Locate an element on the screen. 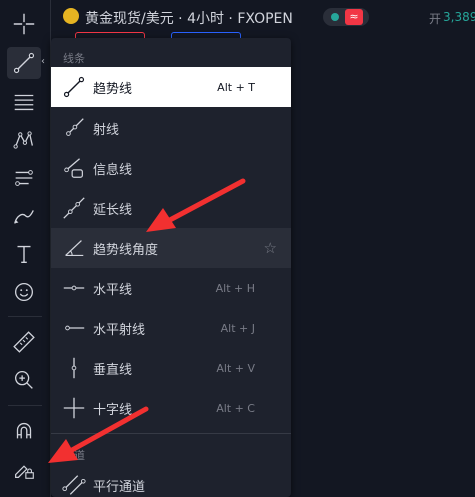 This screenshot has width=475, height=497. market-status-pill: ≈ is located at coordinates (346, 17).